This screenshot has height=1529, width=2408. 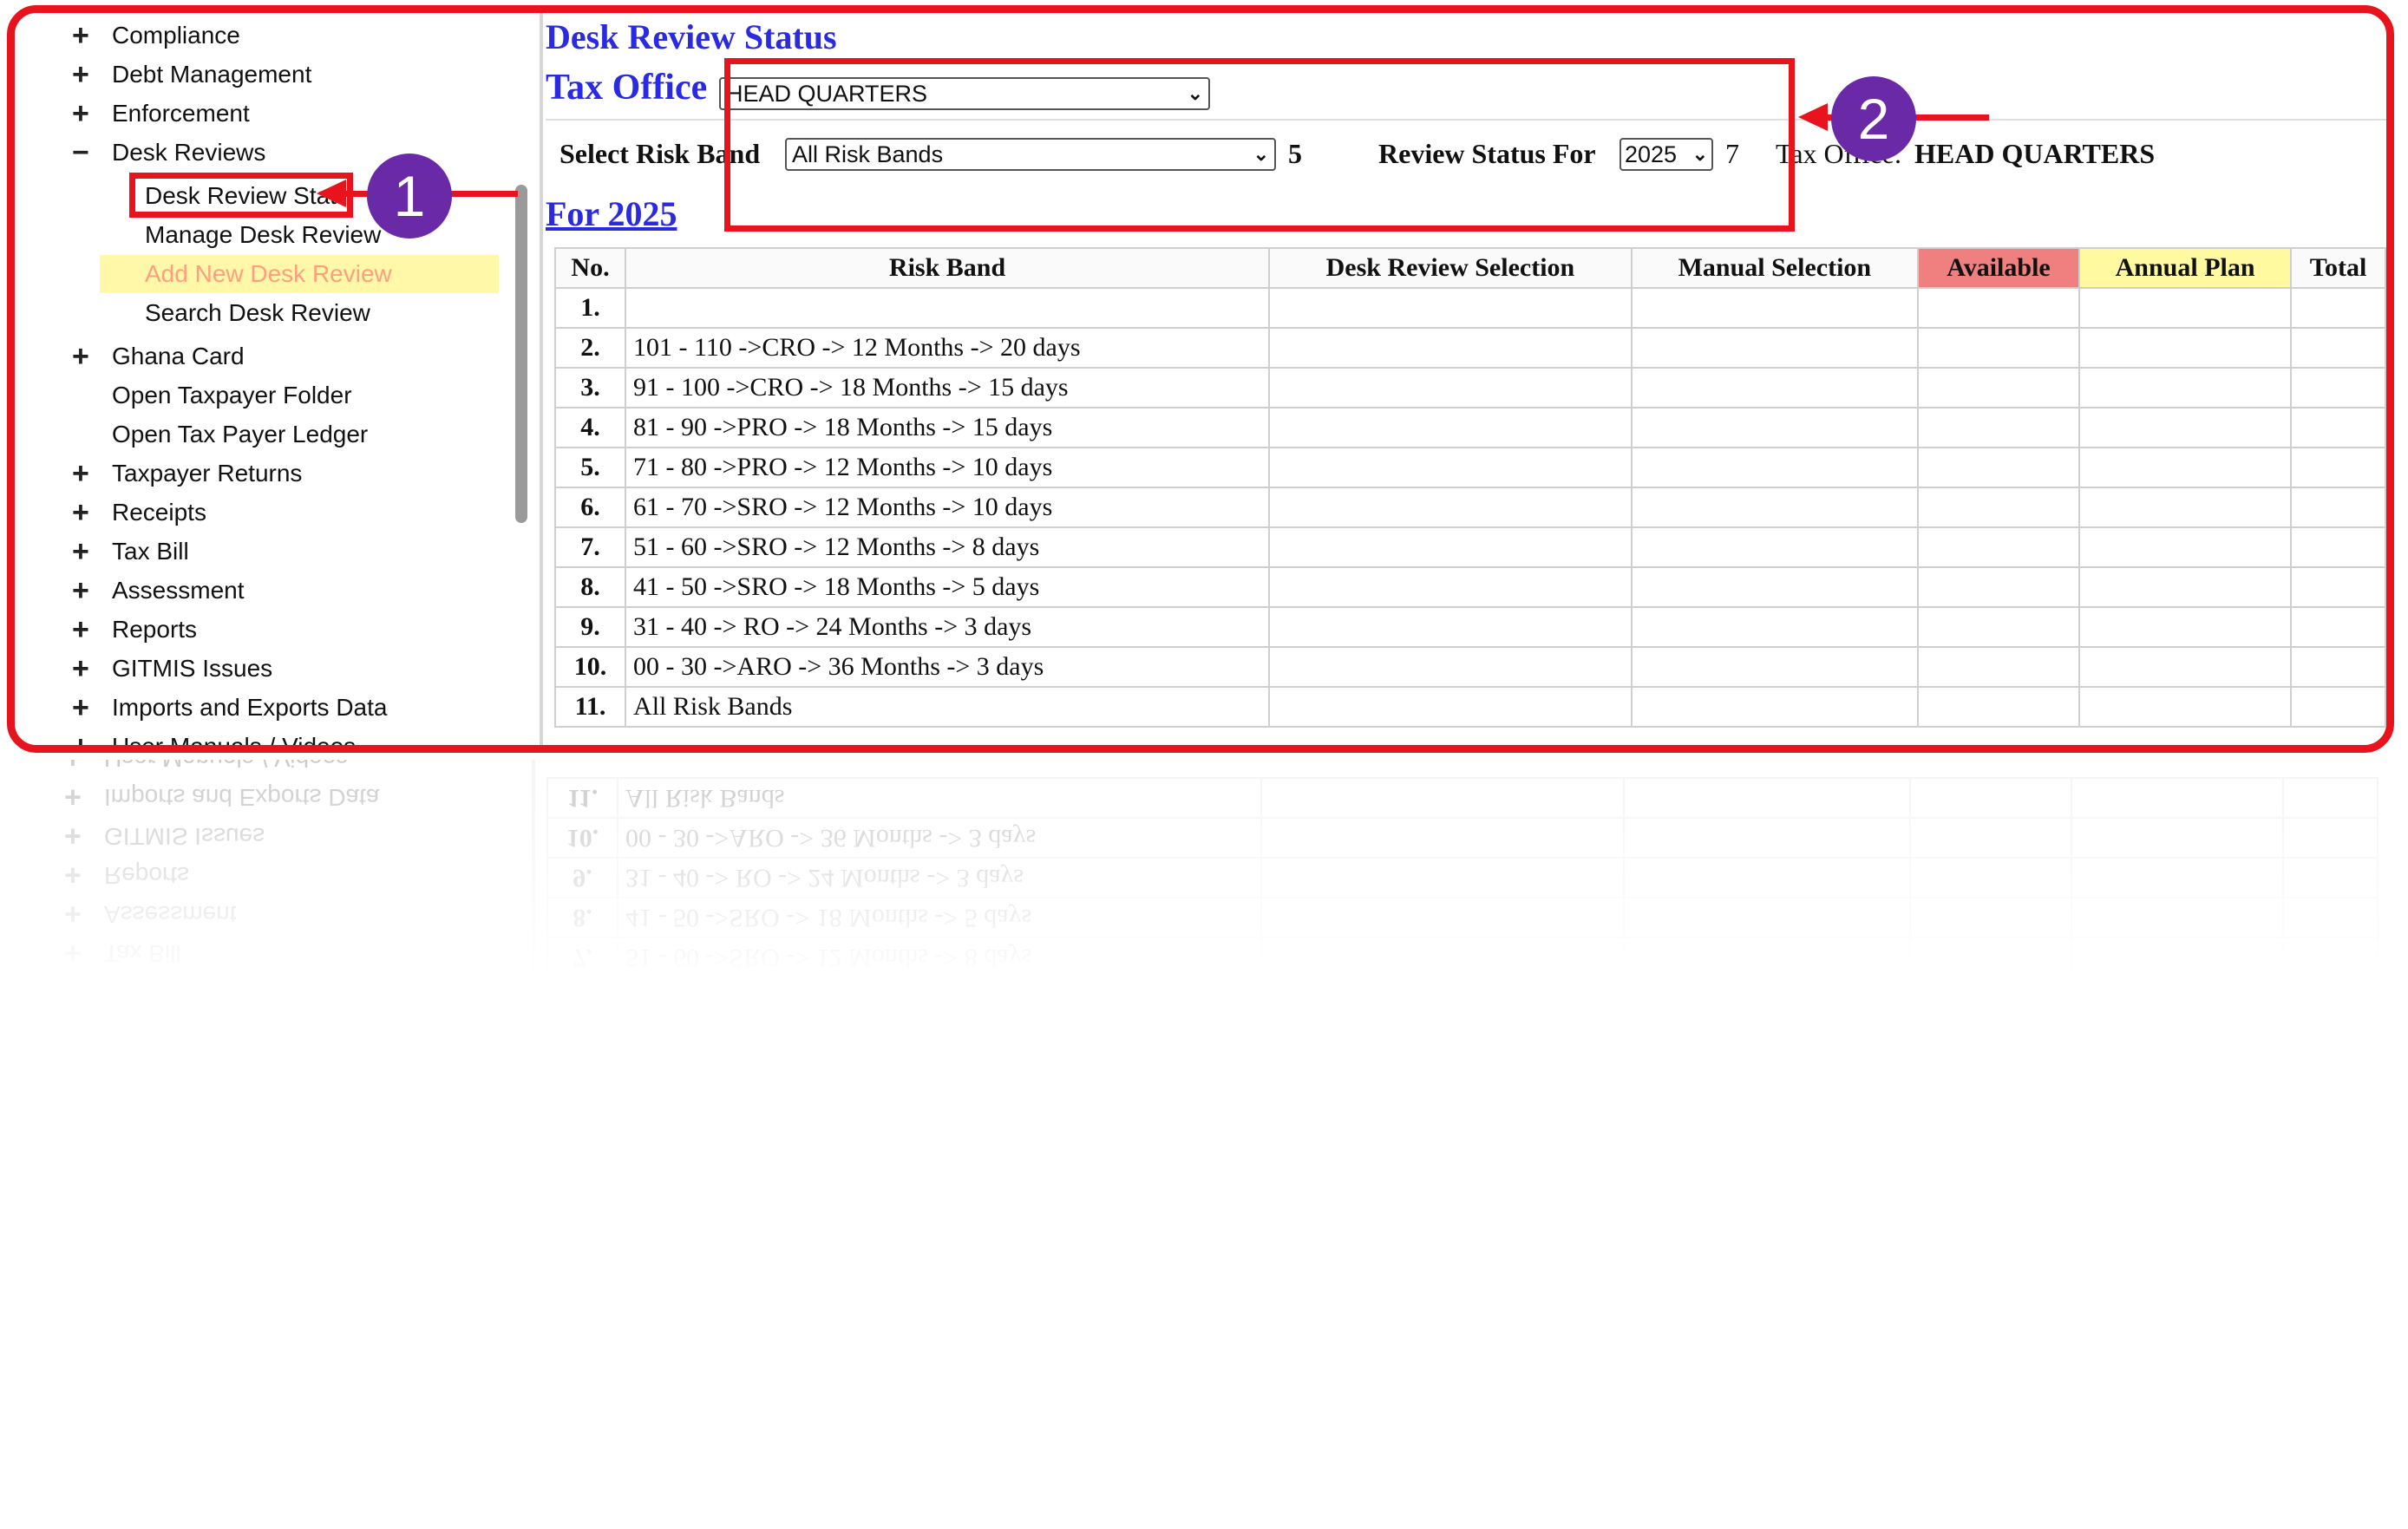 What do you see at coordinates (192, 668) in the screenshot?
I see `sidebar-item-label: GITMIS Issues` at bounding box center [192, 668].